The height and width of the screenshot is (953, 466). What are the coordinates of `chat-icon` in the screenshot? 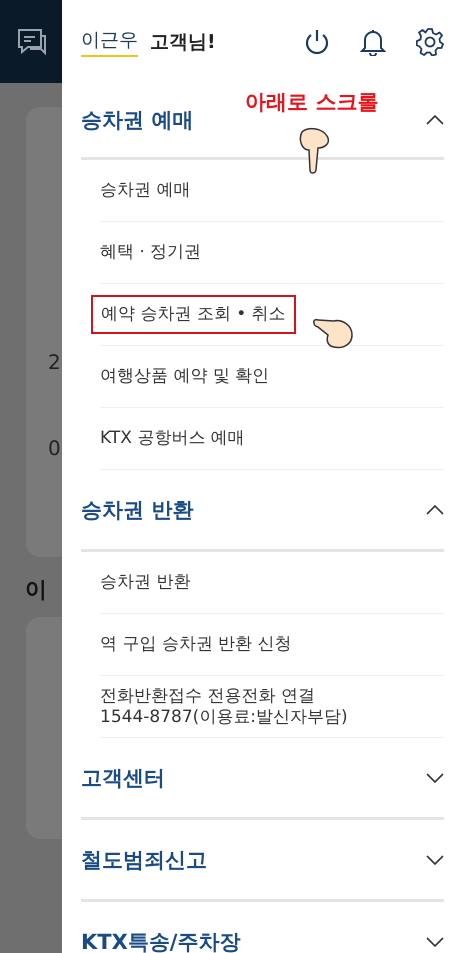 It's located at (32, 41).